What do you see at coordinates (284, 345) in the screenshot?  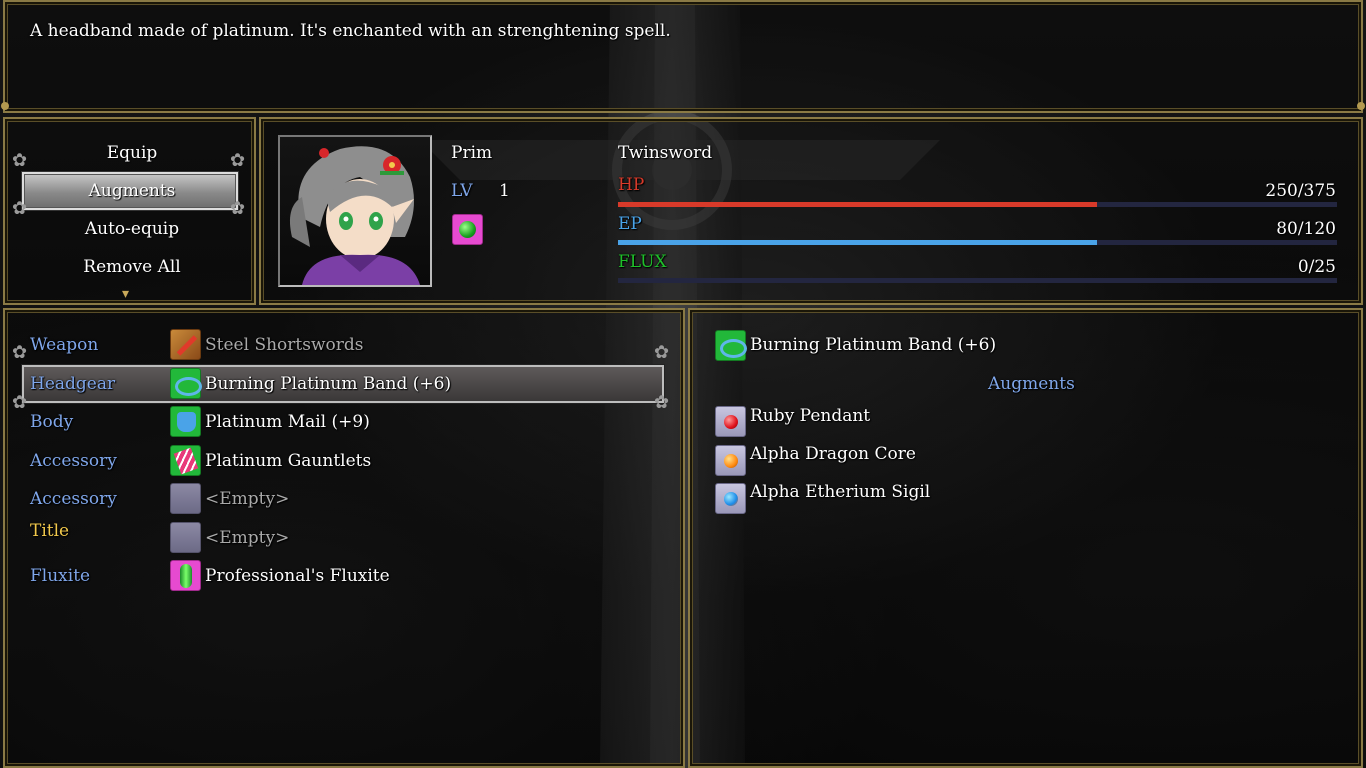 I see `equipment-item-weapon: Steel Shortswords` at bounding box center [284, 345].